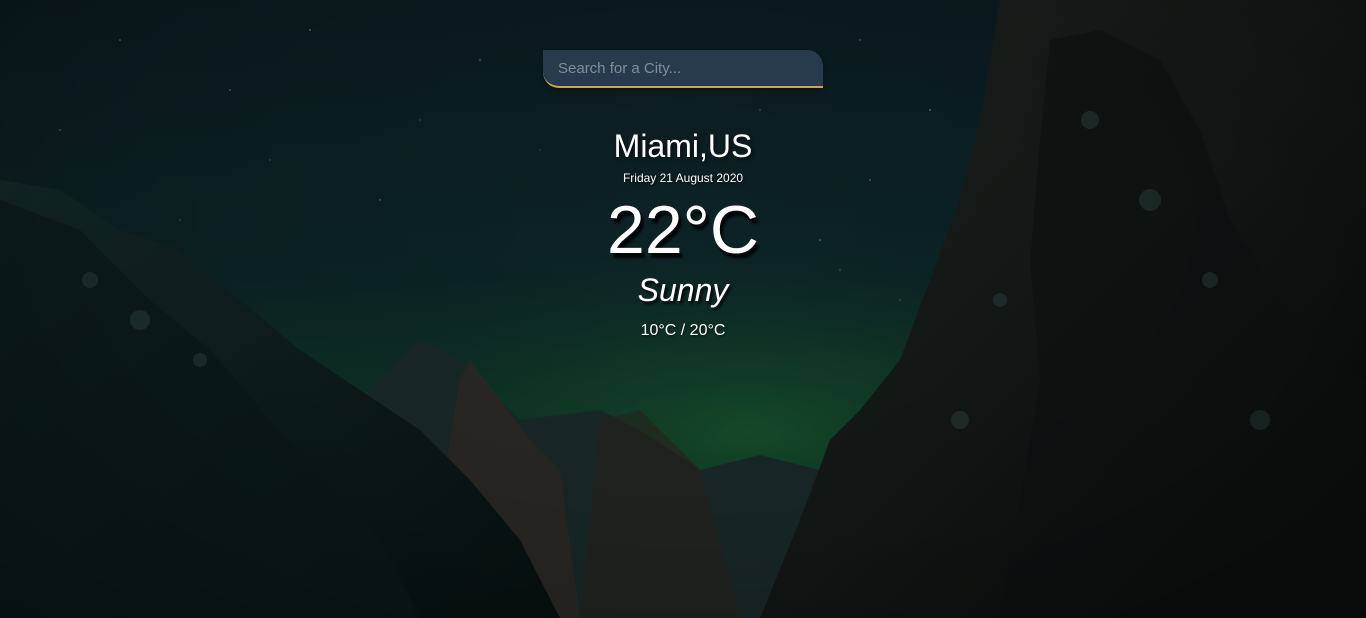  What do you see at coordinates (683, 146) in the screenshot?
I see `location-name: Miami,US` at bounding box center [683, 146].